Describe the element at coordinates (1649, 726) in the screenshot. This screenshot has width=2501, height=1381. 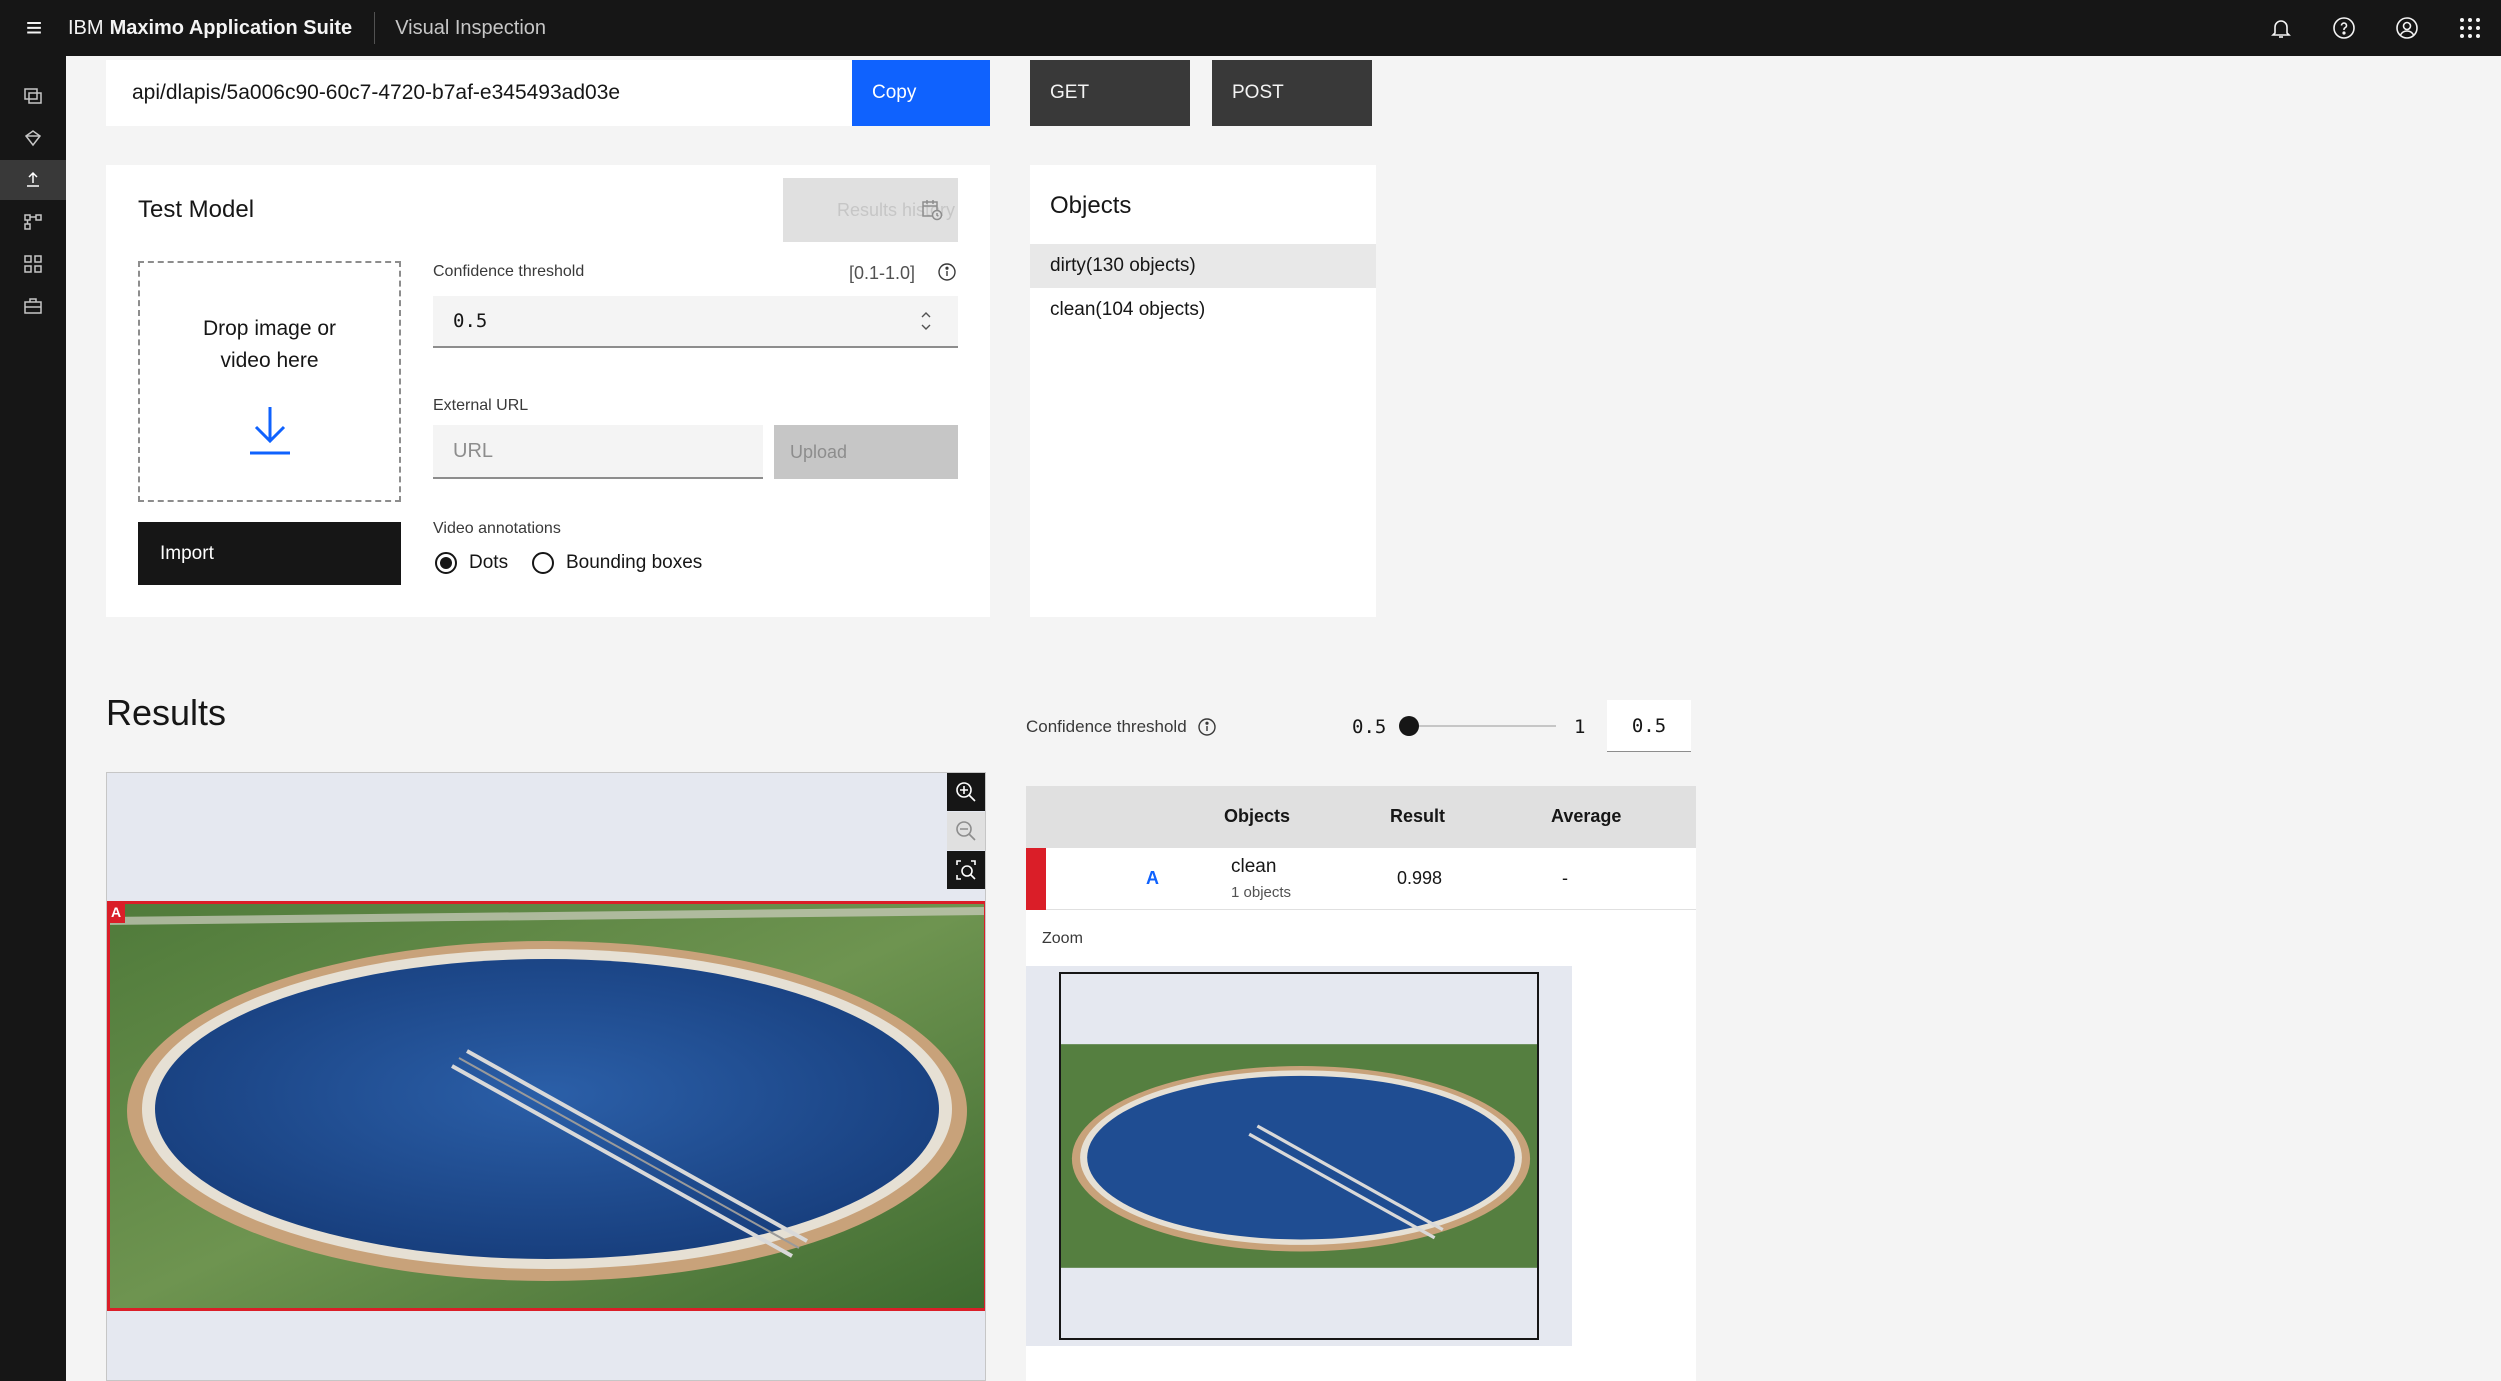
I see `confidence-slider-input: 0.5` at that location.